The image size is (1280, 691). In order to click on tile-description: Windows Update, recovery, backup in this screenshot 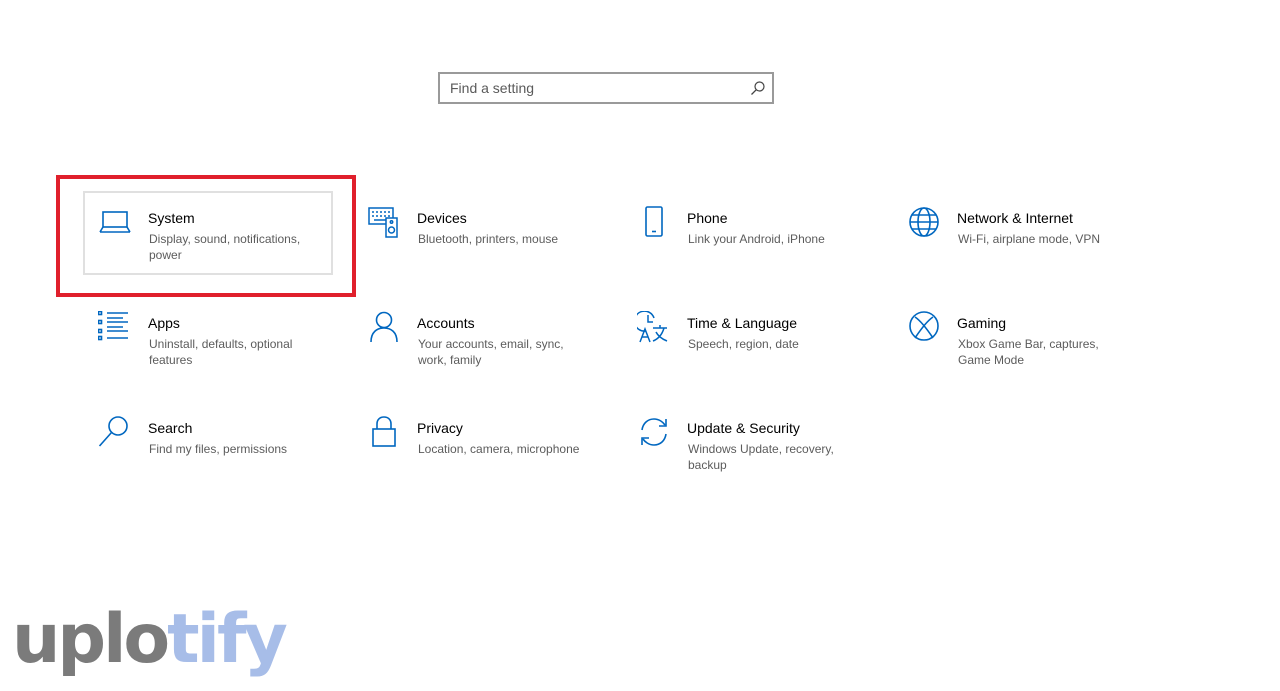, I will do `click(761, 457)`.